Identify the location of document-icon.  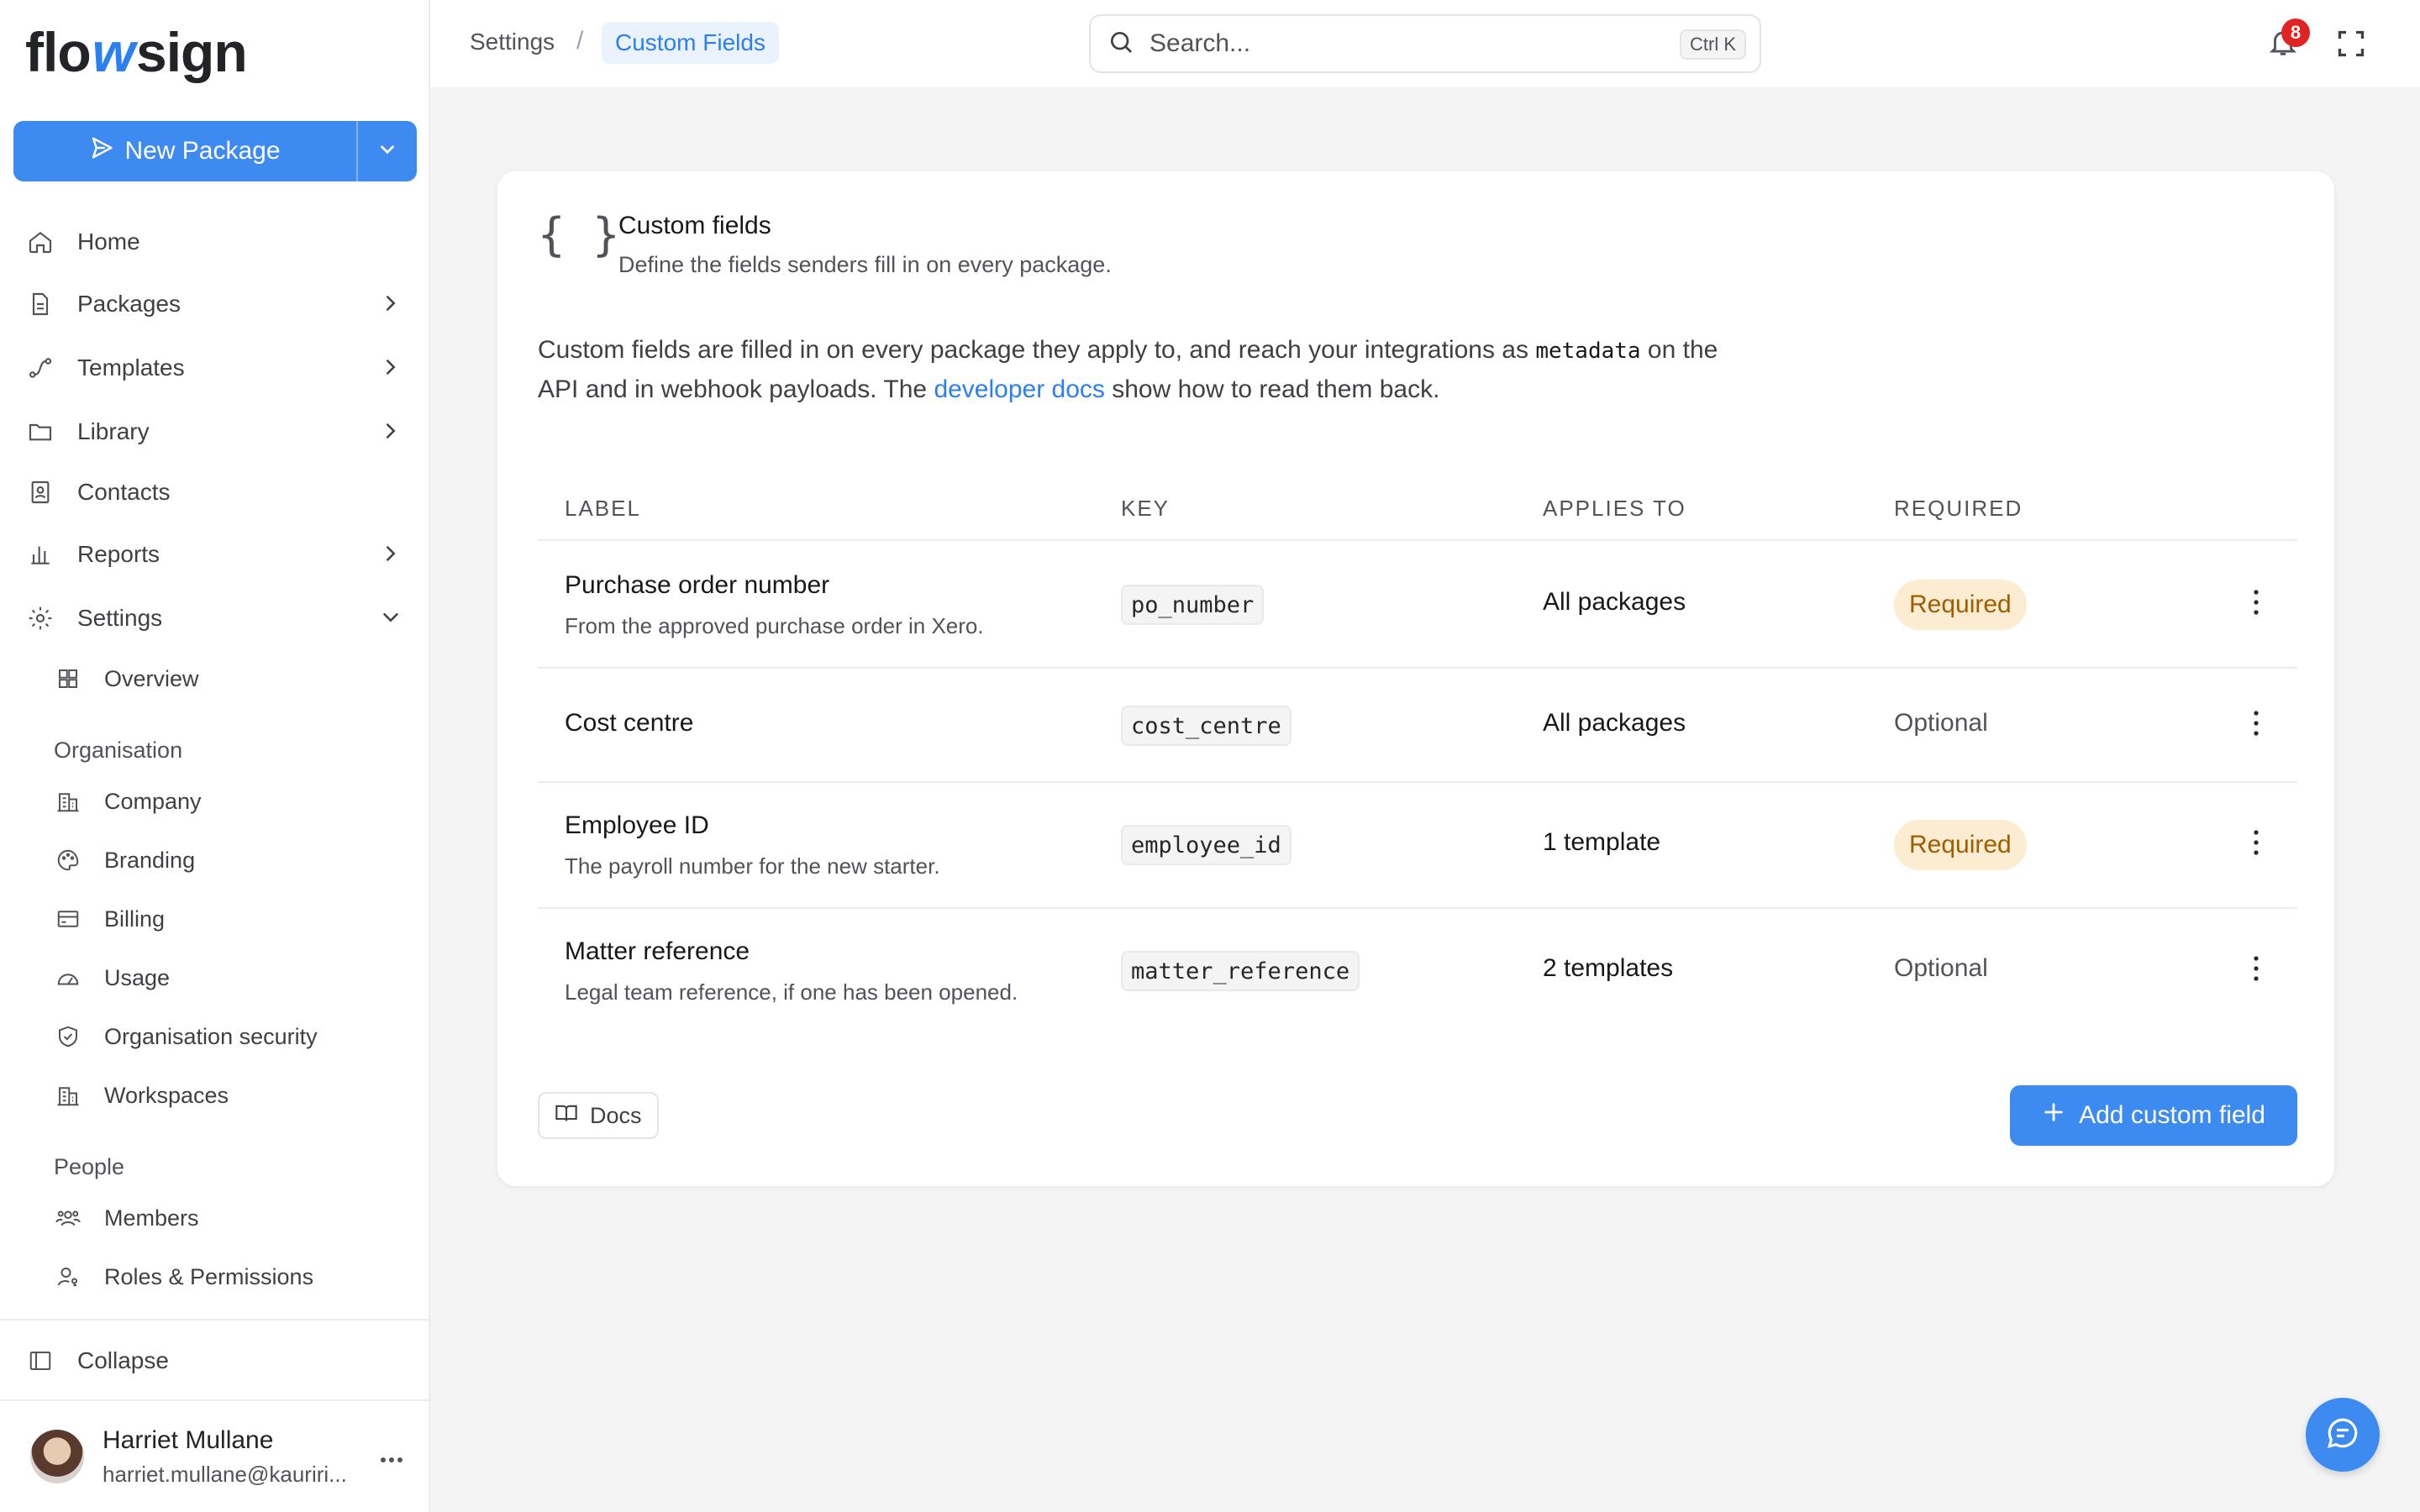
(40, 304).